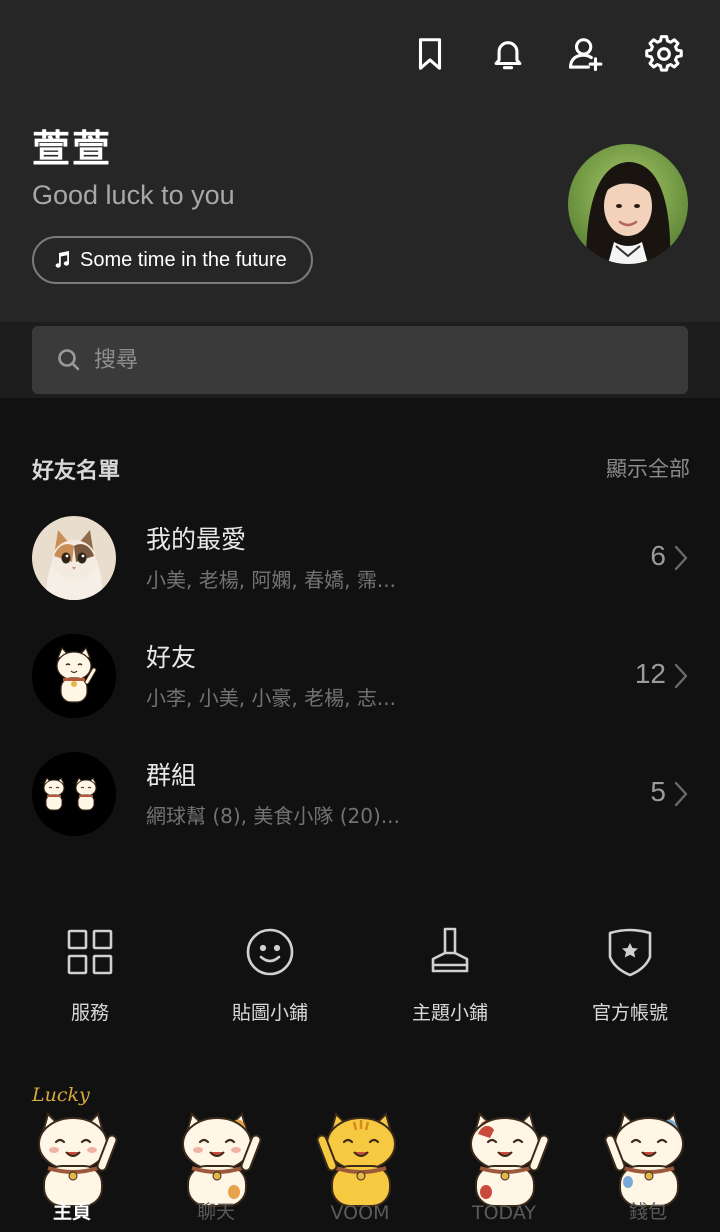  Describe the element at coordinates (270, 979) in the screenshot. I see `shortcut-sticker-shop: 貼圖小鋪` at that location.